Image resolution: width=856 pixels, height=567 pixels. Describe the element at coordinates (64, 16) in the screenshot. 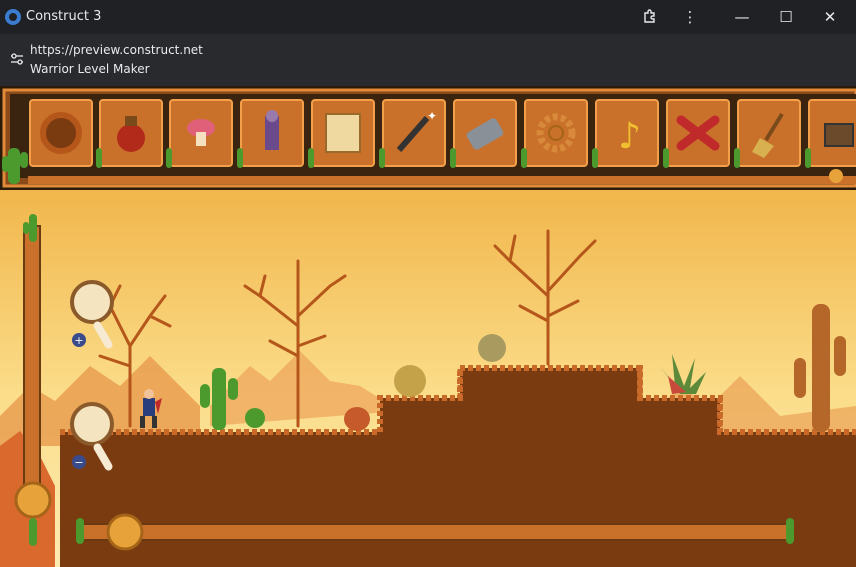

I see `window-title: Construct 3` at that location.